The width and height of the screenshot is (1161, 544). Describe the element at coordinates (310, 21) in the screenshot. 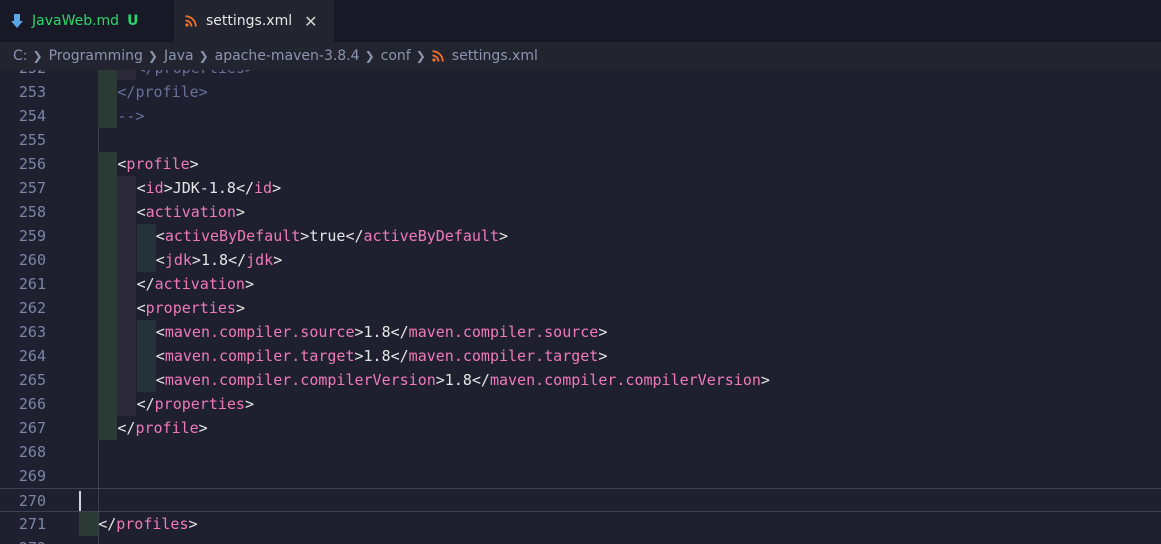

I see `close-icon: ✕` at that location.